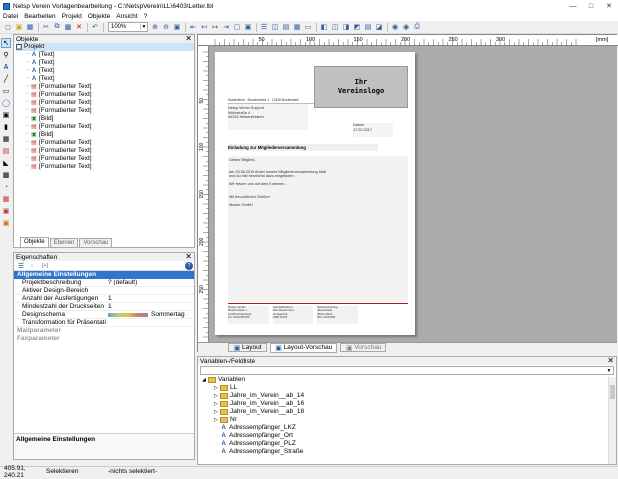  What do you see at coordinates (6, 199) in the screenshot?
I see `form-tool-icon: ▦` at bounding box center [6, 199].